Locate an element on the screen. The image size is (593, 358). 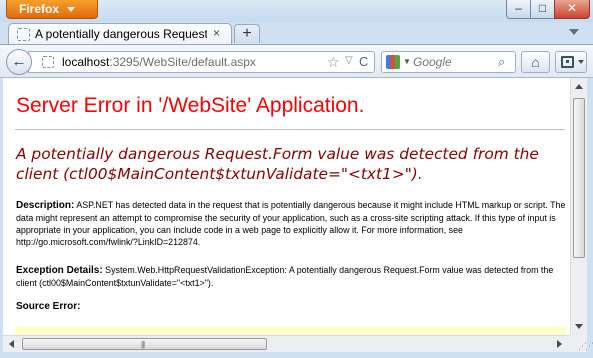
chevron-down-icon: ▼ is located at coordinates (407, 61).